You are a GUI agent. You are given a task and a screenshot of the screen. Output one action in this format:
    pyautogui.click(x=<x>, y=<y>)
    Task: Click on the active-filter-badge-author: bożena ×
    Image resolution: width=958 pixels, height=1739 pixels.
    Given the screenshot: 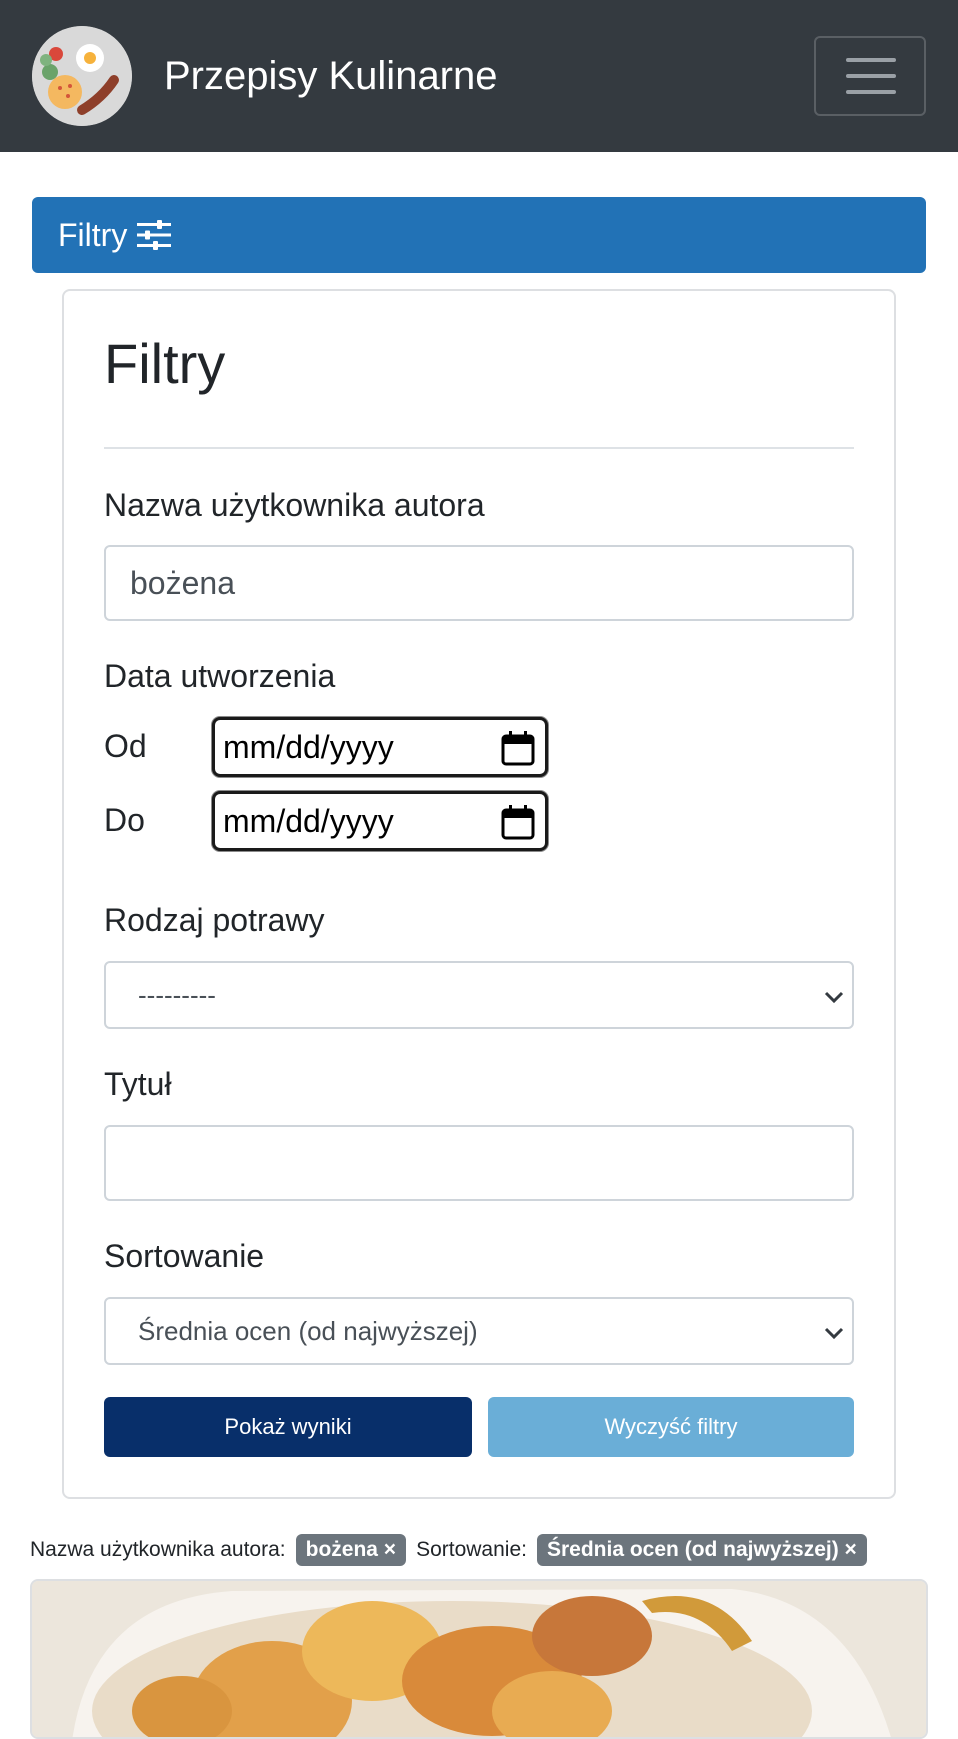 What is the action you would take?
    pyautogui.click(x=351, y=1550)
    